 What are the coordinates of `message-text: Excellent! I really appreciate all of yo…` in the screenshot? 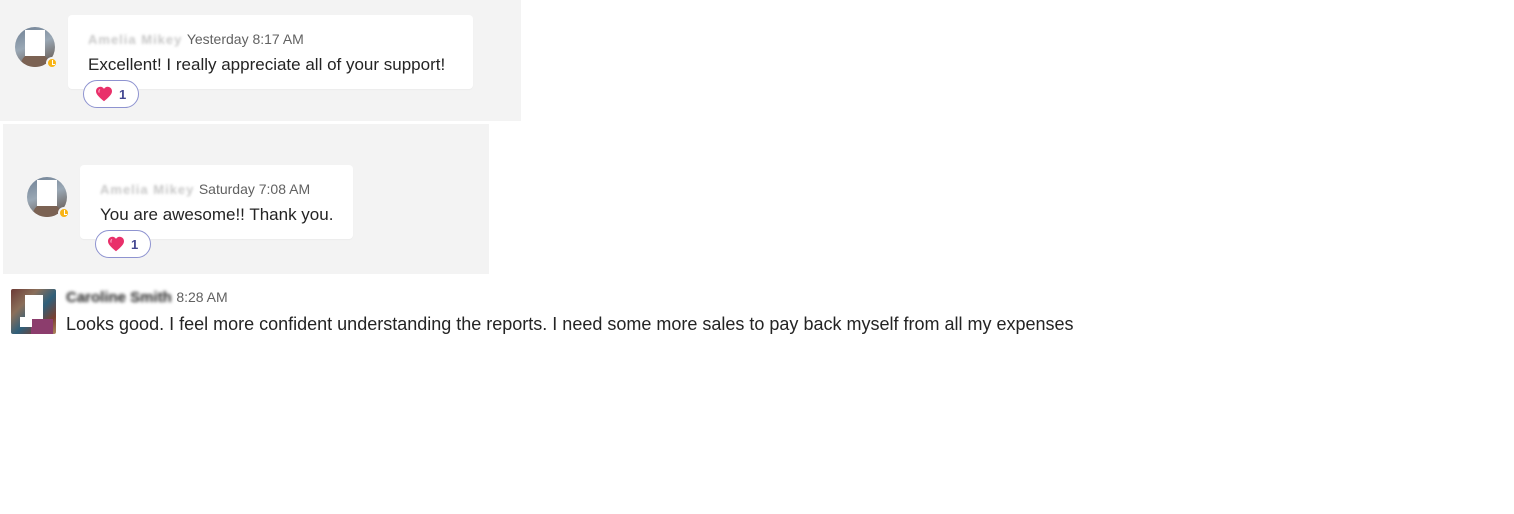 It's located at (267, 64).